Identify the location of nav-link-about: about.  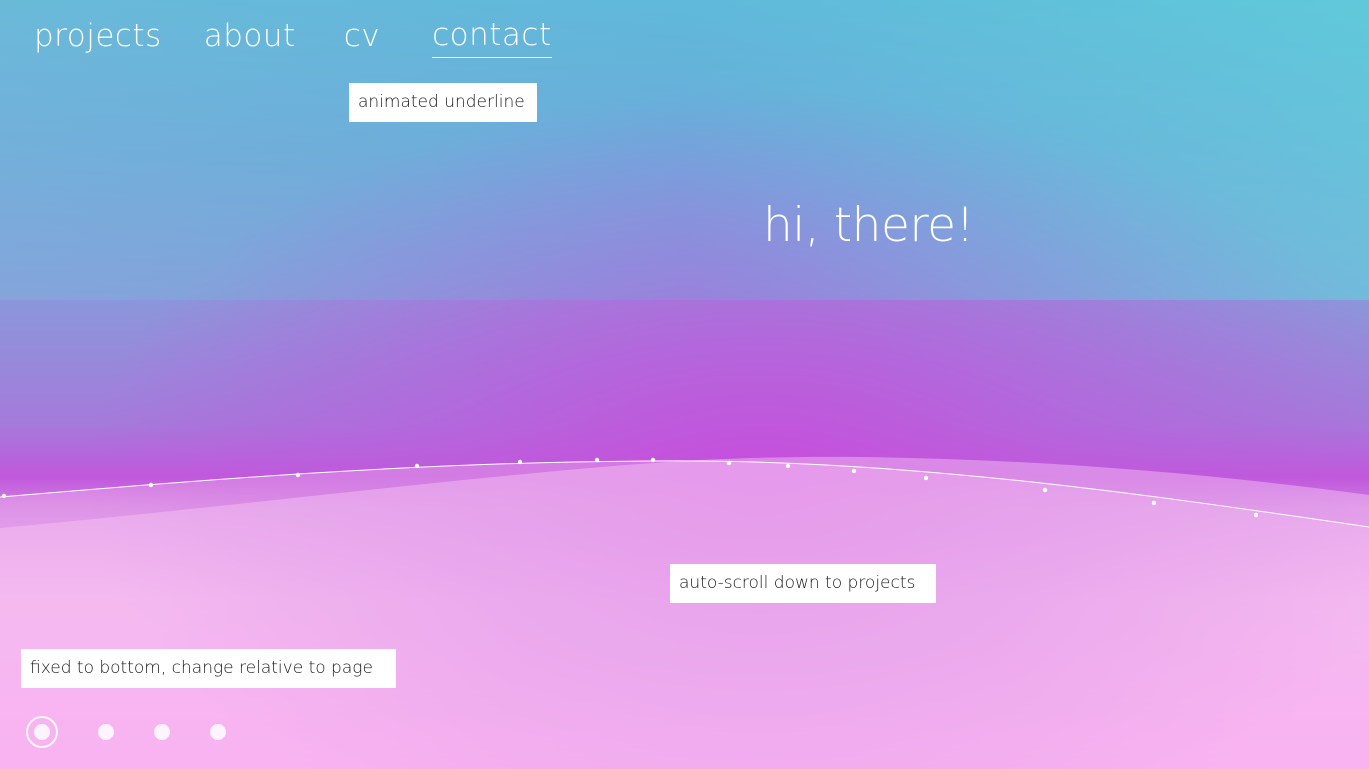
(250, 36).